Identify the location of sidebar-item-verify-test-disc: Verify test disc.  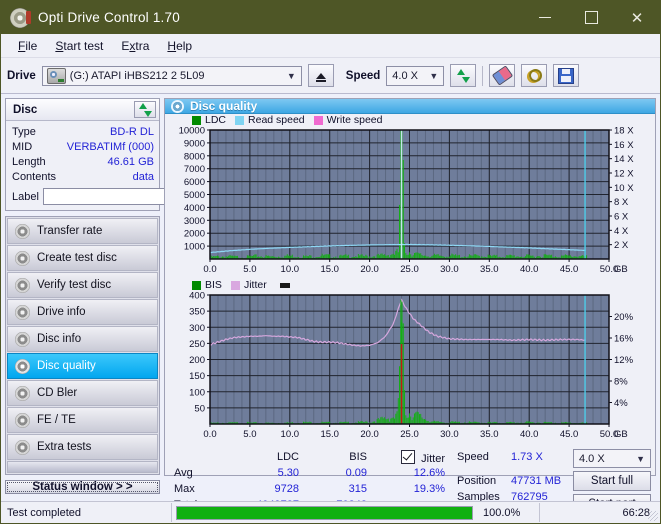
(82, 285).